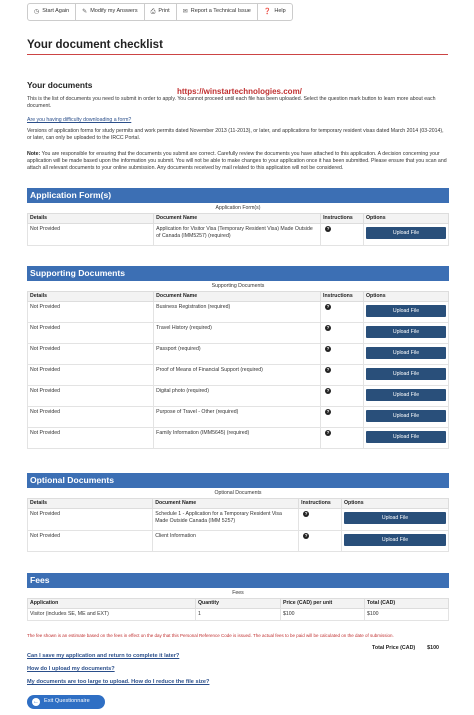 The height and width of the screenshot is (715, 474). Describe the element at coordinates (34, 154) in the screenshot. I see `note-label: Note:` at that location.